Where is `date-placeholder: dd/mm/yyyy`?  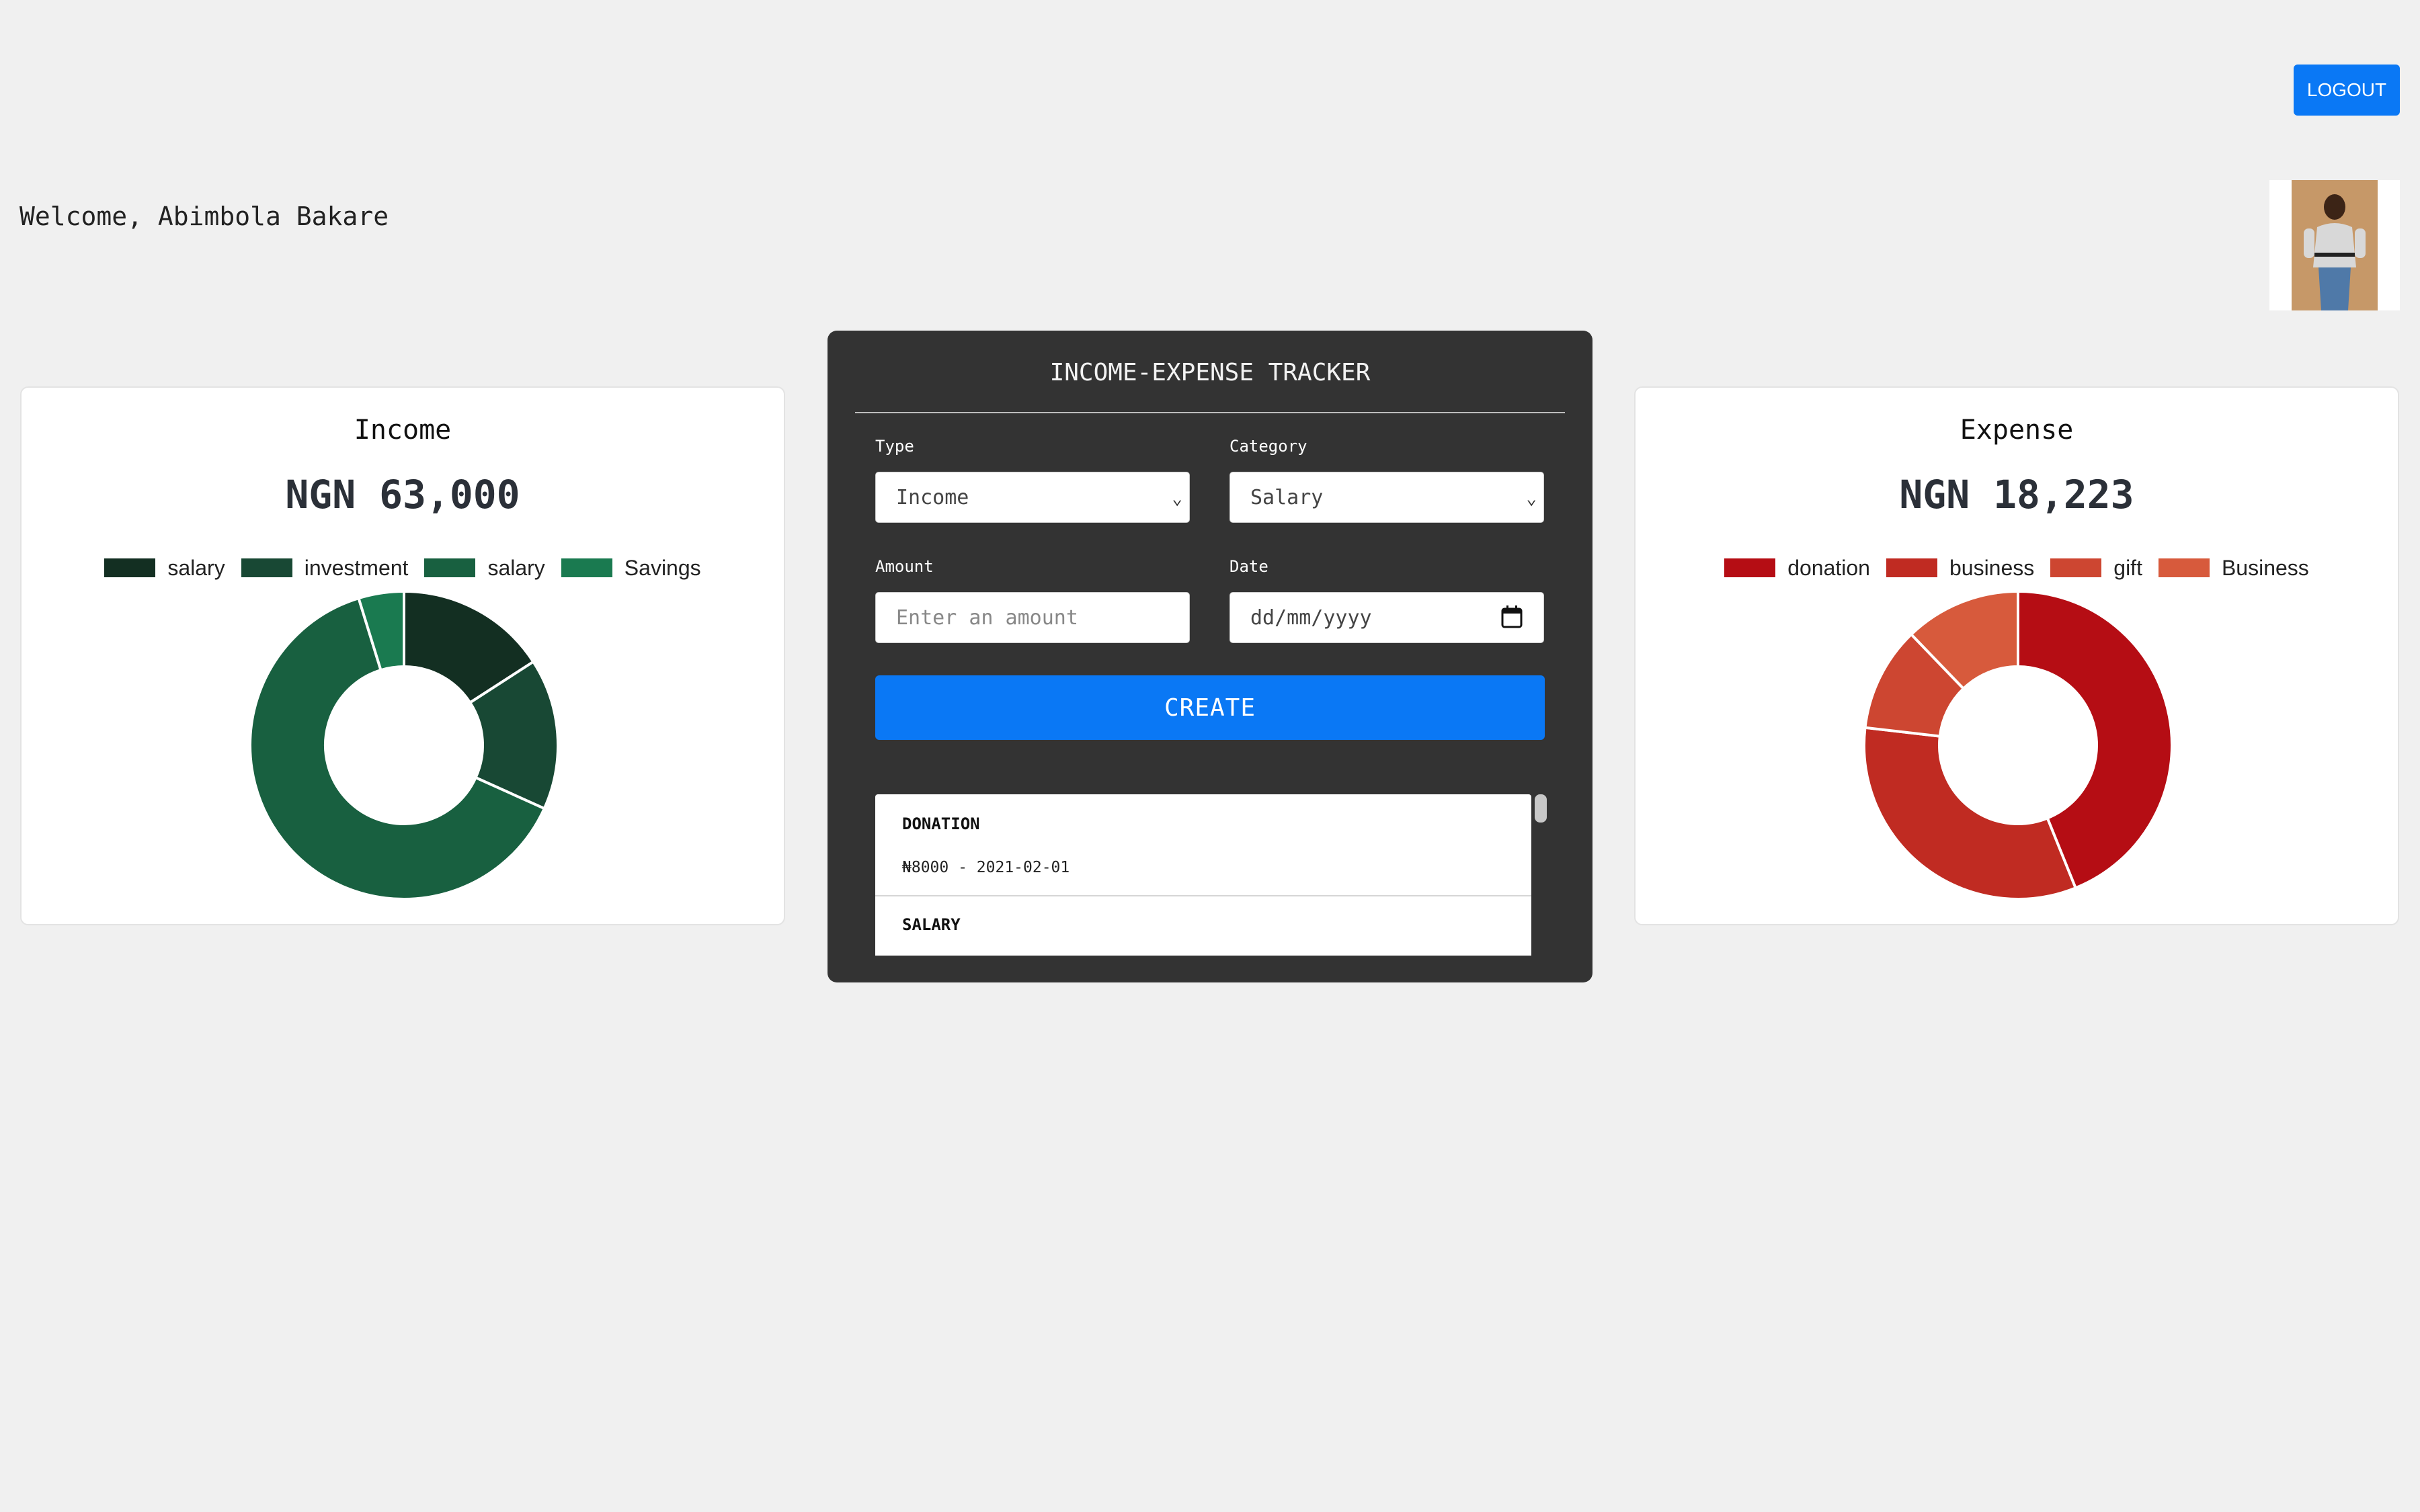 date-placeholder: dd/mm/yyyy is located at coordinates (1311, 617).